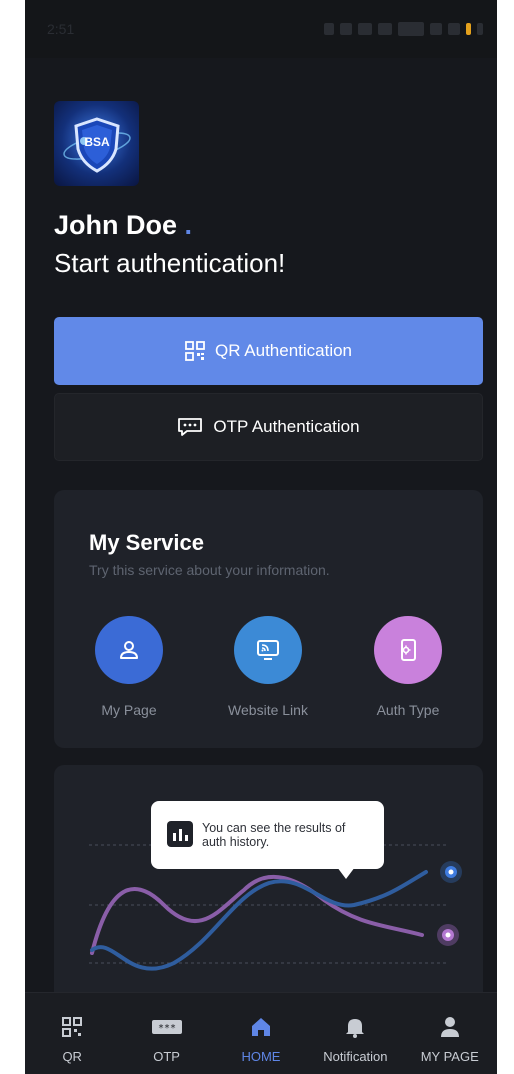  I want to click on service-label: Website Link, so click(268, 710).